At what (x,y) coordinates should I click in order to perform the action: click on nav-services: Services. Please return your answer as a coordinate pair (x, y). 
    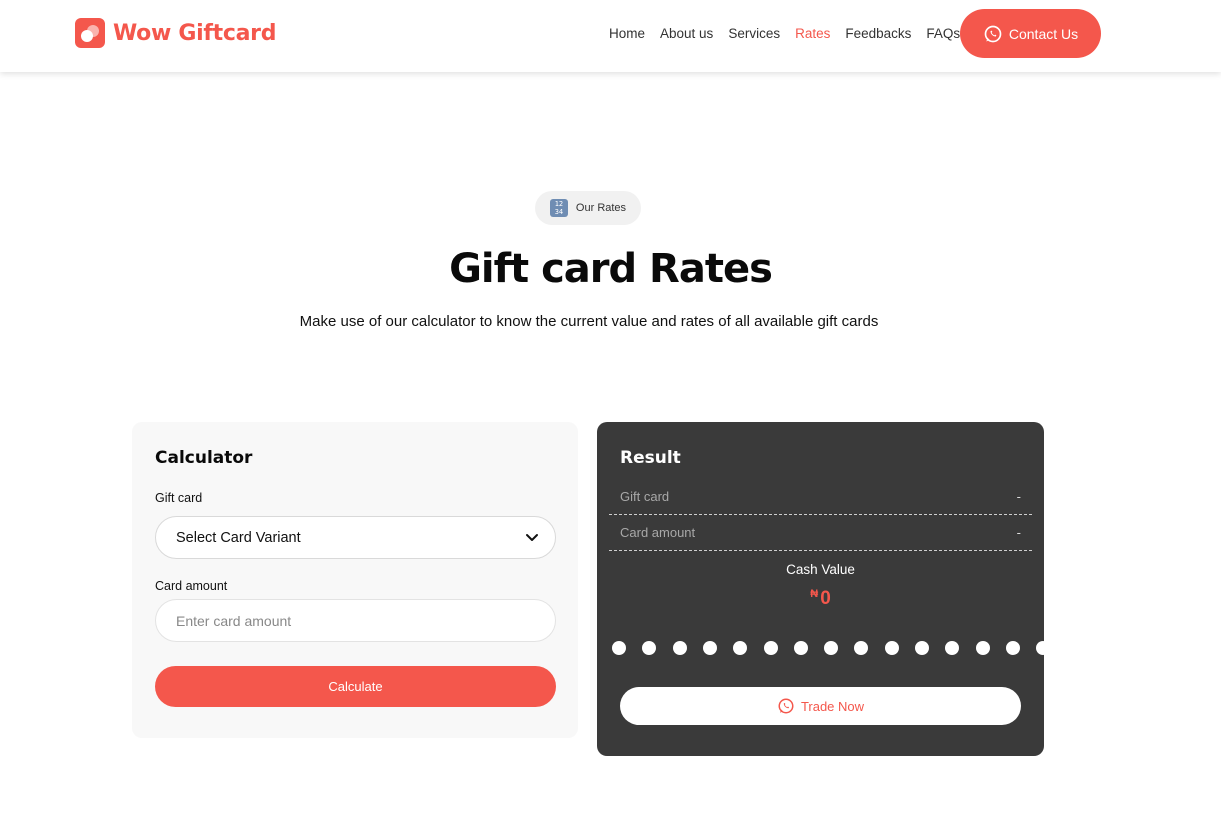
    Looking at the image, I should click on (754, 33).